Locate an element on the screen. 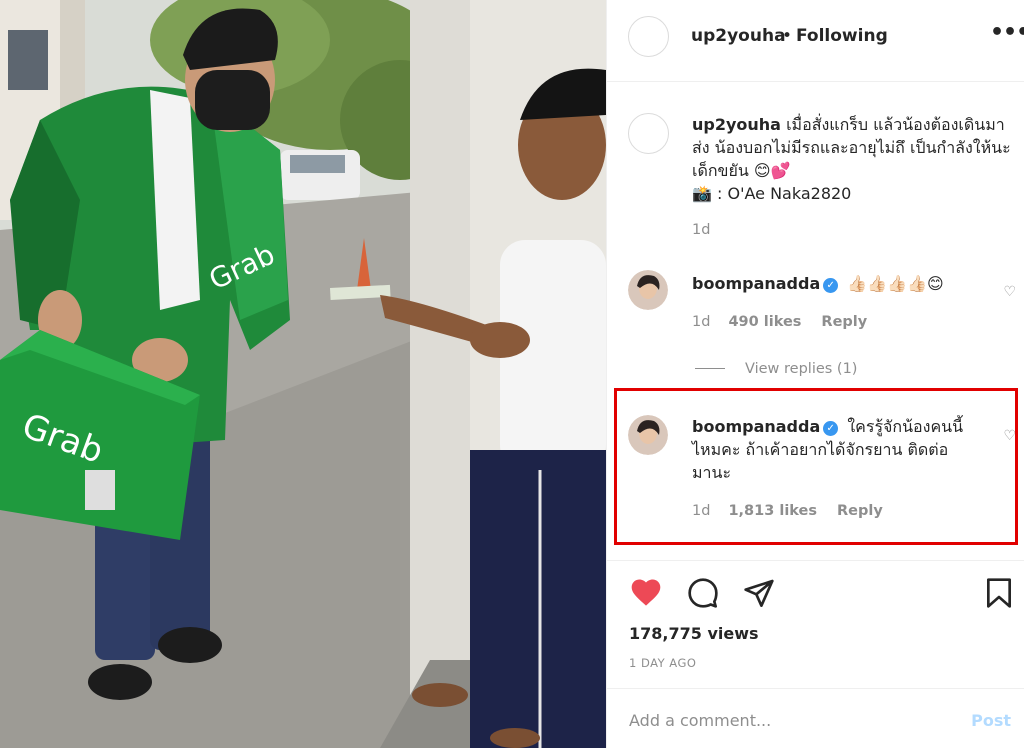  comment-1-meta: 1d 490 likes Reply is located at coordinates (779, 322).